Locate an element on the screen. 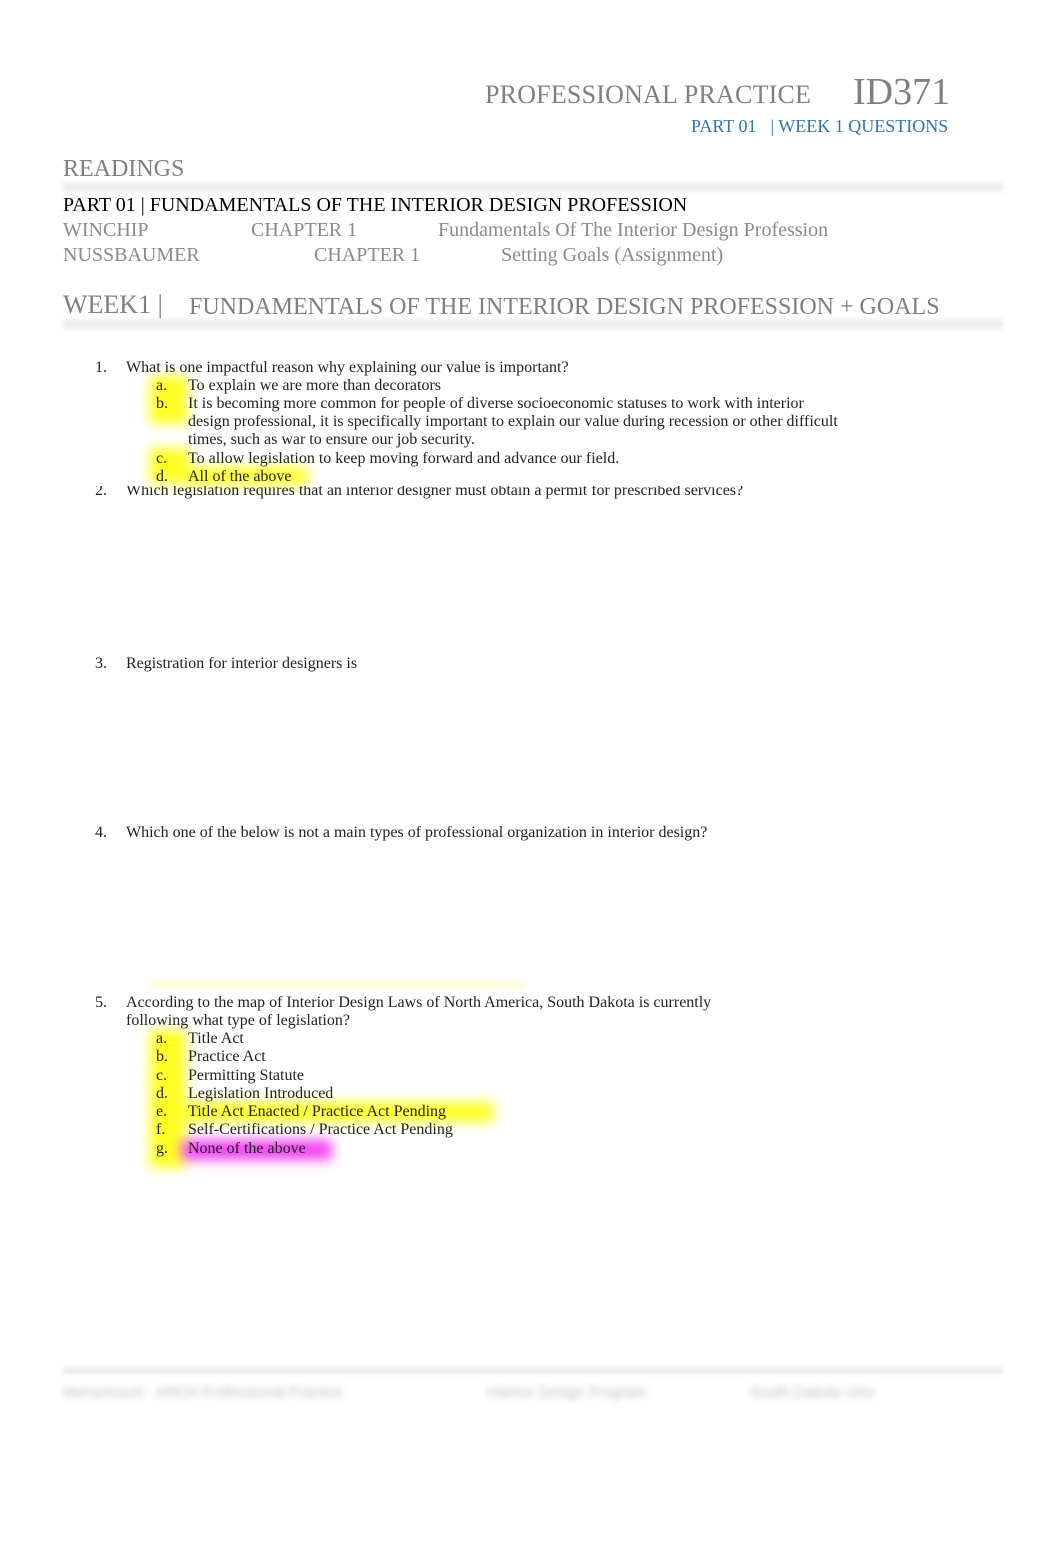 This screenshot has height=1561, width=1062. option-text: Title Act is located at coordinates (216, 1038).